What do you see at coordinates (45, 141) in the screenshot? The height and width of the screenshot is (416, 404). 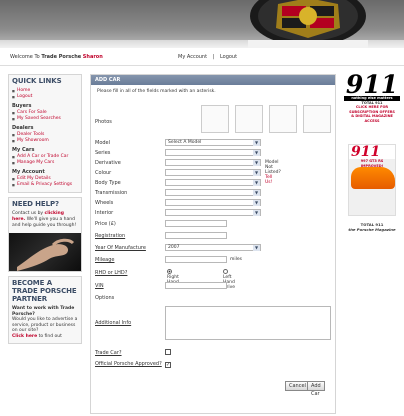 I see `sidebar-item-showroom: My Showroom` at bounding box center [45, 141].